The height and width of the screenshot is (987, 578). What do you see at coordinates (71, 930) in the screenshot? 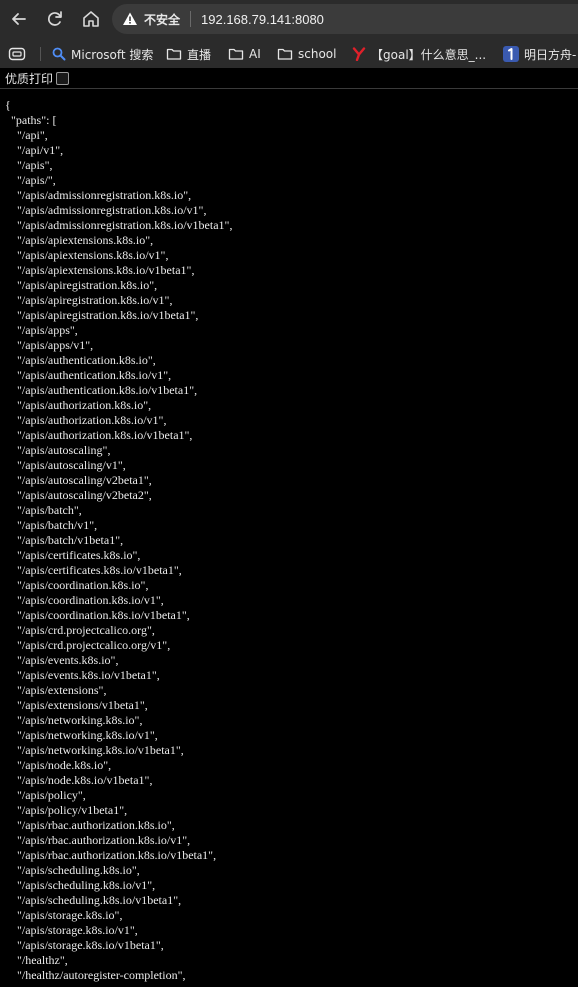
I see `json-line: "/apis/storage.k8s.io/v1",` at bounding box center [71, 930].